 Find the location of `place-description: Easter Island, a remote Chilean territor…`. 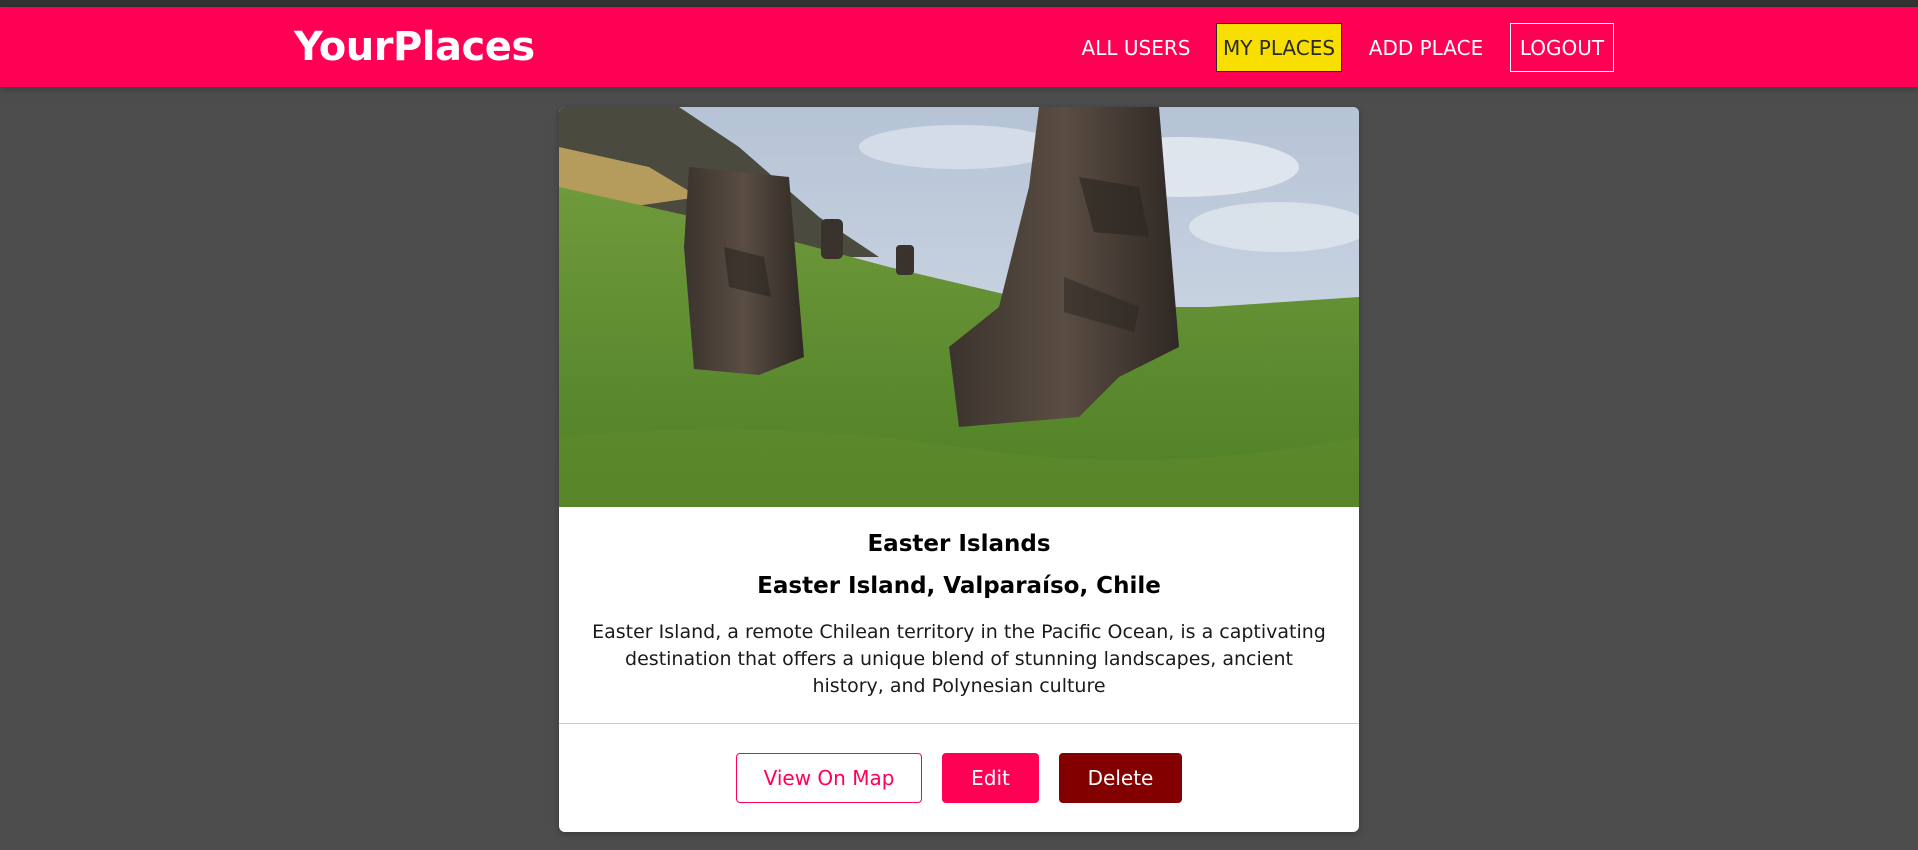

place-description: Easter Island, a remote Chilean territor… is located at coordinates (959, 659).